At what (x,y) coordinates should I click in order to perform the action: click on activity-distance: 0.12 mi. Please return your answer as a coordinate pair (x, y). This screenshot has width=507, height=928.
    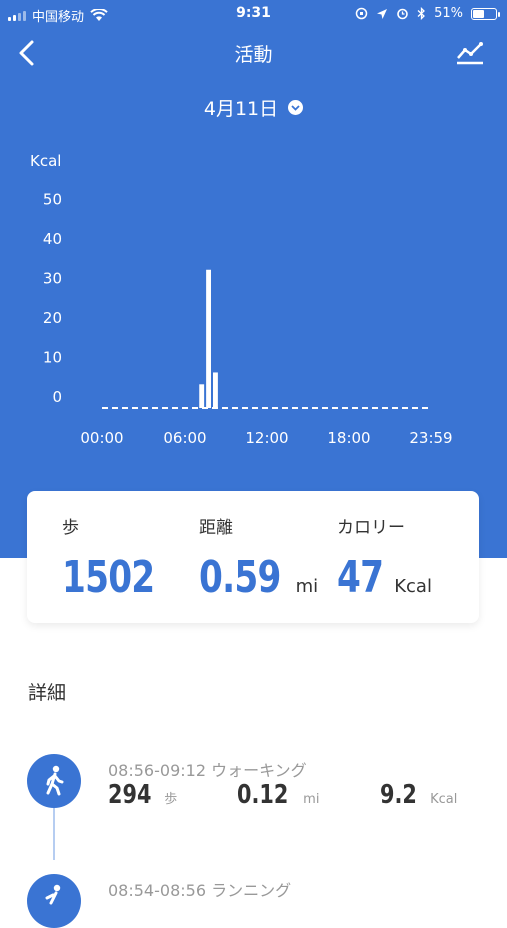
    Looking at the image, I should click on (278, 795).